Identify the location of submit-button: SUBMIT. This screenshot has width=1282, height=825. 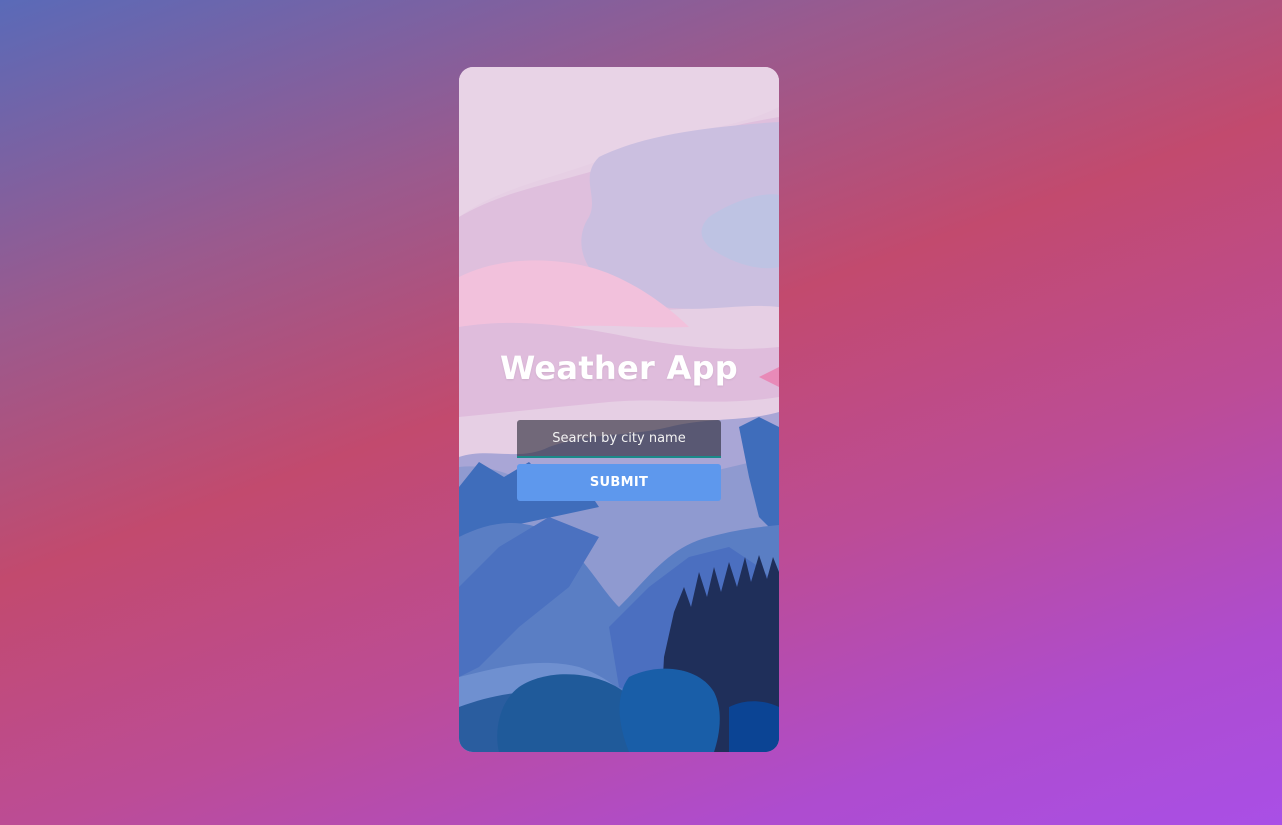
(619, 482).